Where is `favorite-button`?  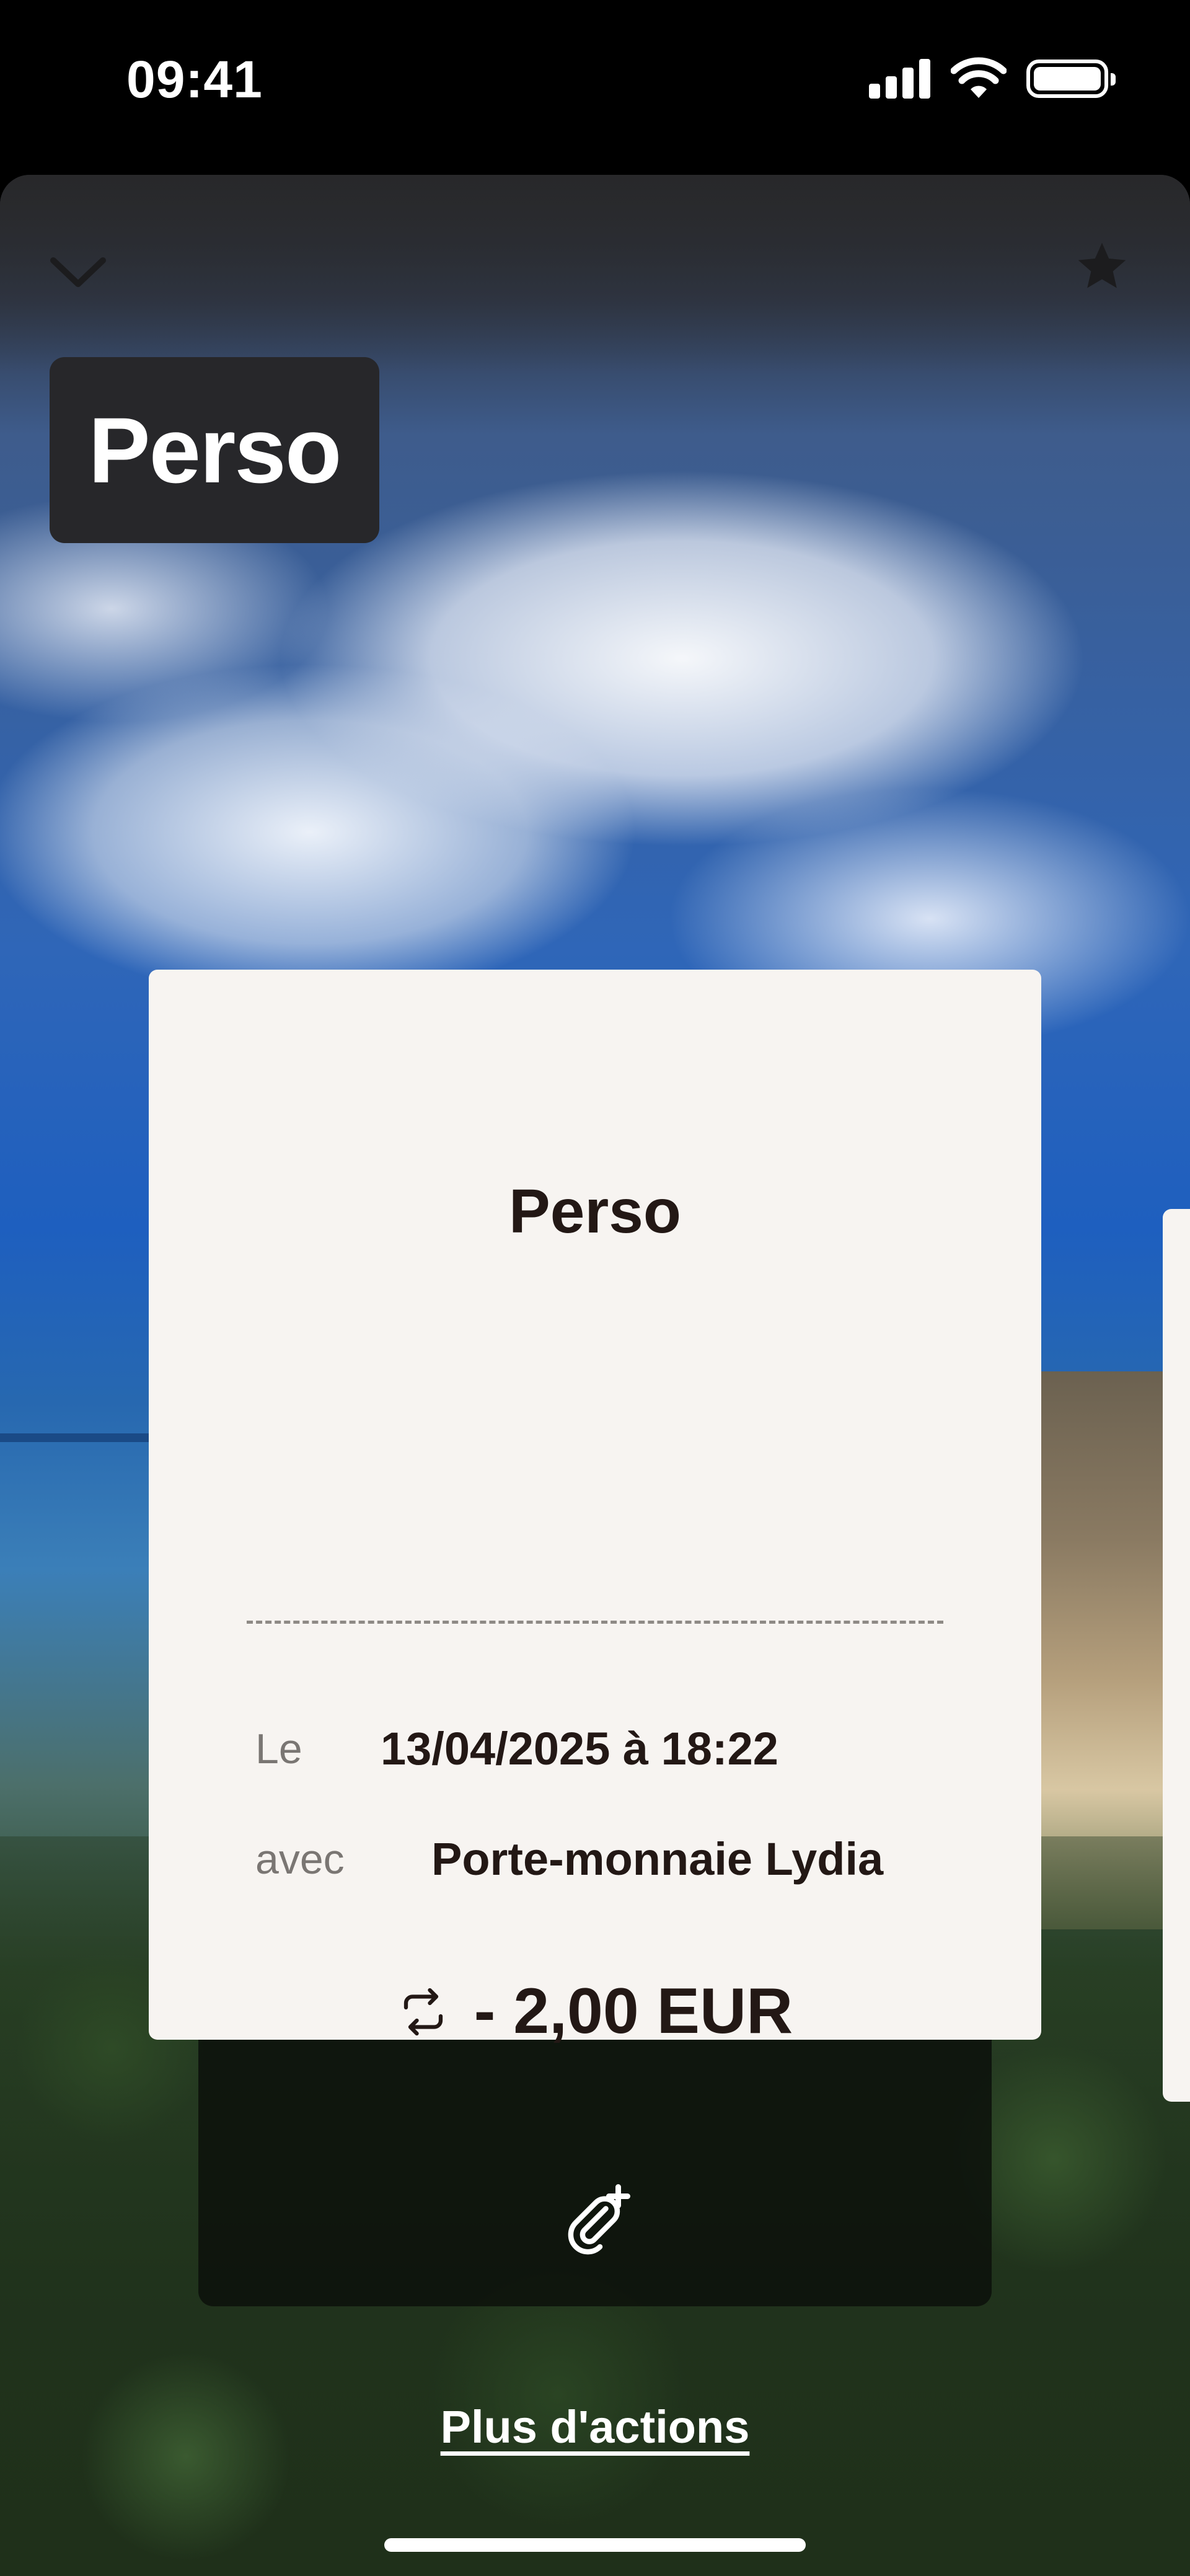
favorite-button is located at coordinates (1102, 267).